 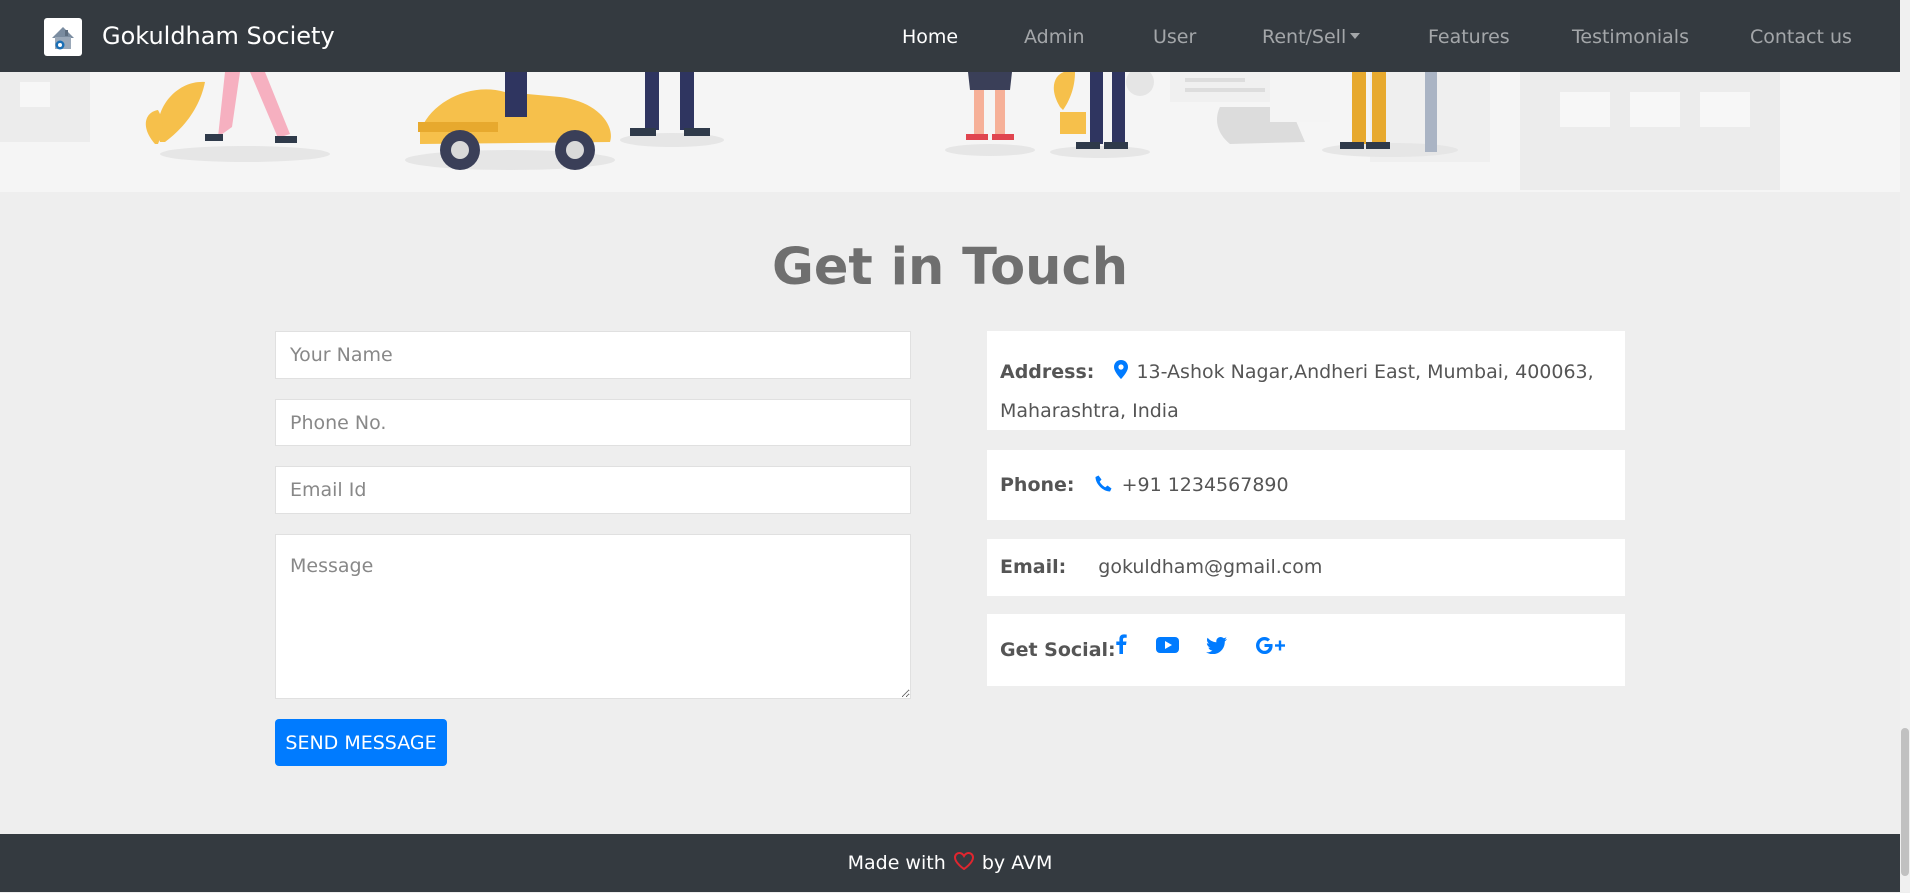 What do you see at coordinates (1306, 485) in the screenshot?
I see `phone-card: Phone: +91 1234567890` at bounding box center [1306, 485].